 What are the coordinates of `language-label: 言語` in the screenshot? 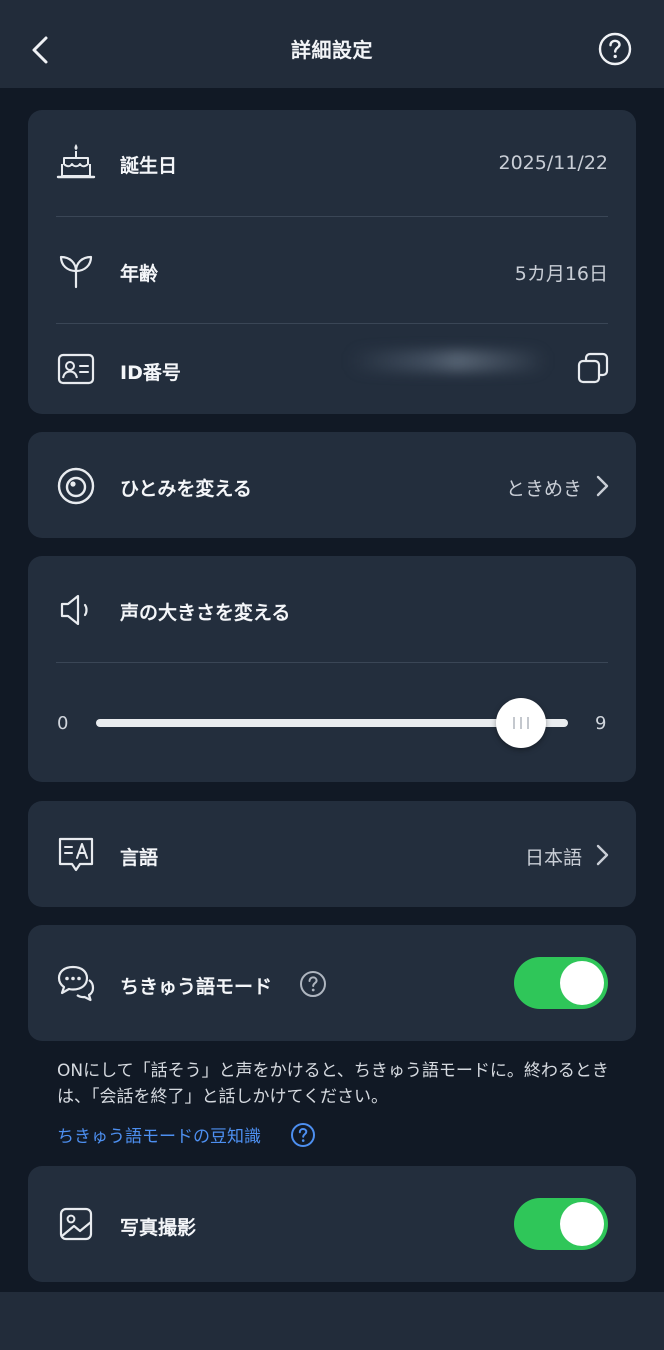 It's located at (139, 858).